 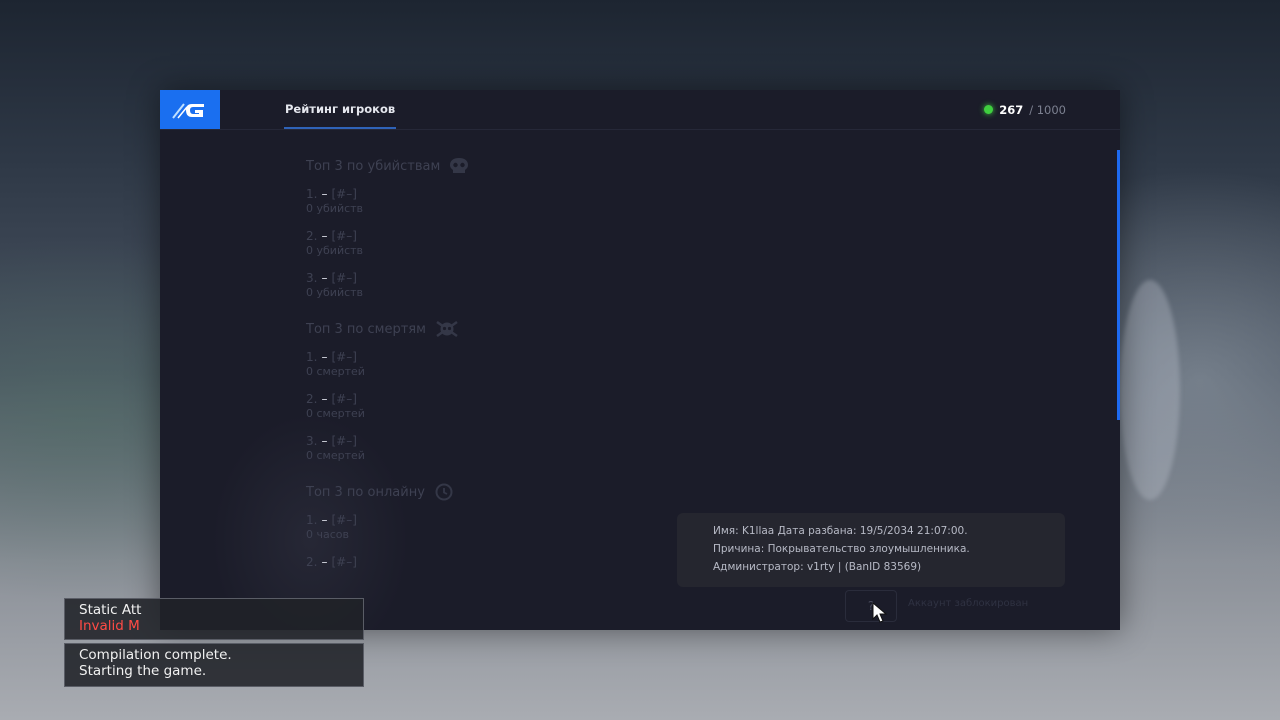 What do you see at coordinates (388, 201) in the screenshot?
I see `list-item: 1. – [#–] 0 убийств` at bounding box center [388, 201].